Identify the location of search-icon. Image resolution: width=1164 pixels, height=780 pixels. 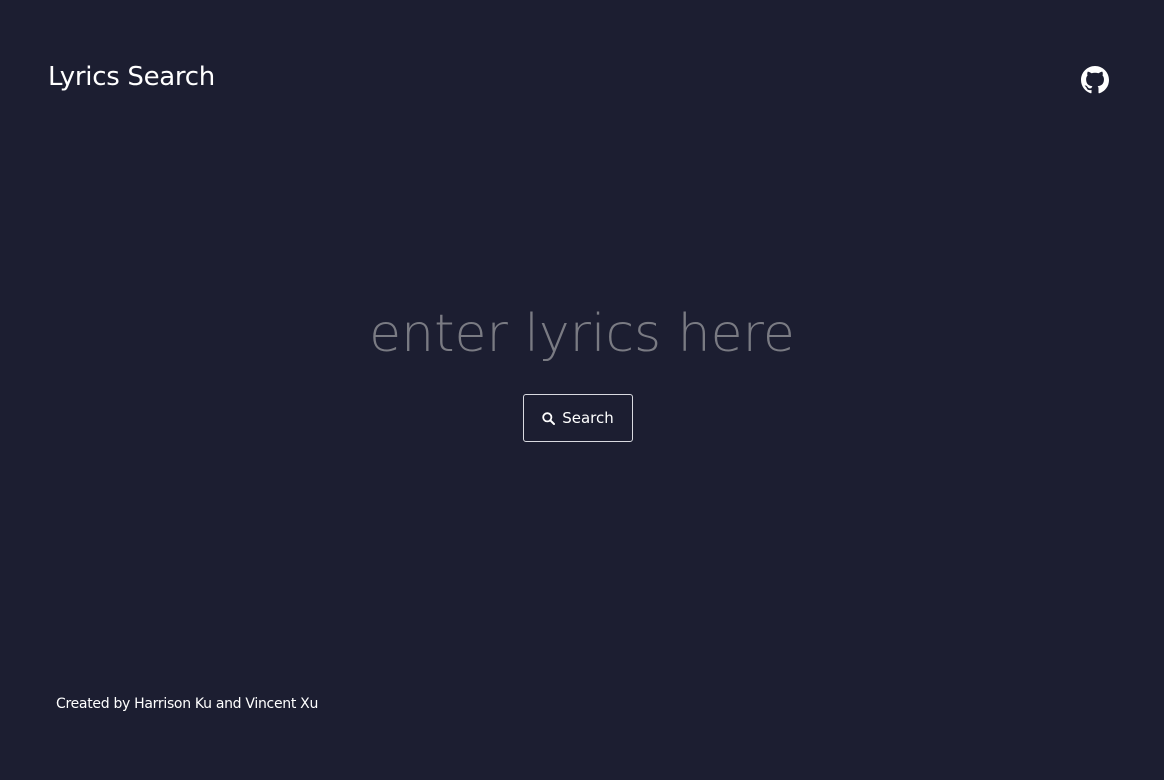
(549, 418).